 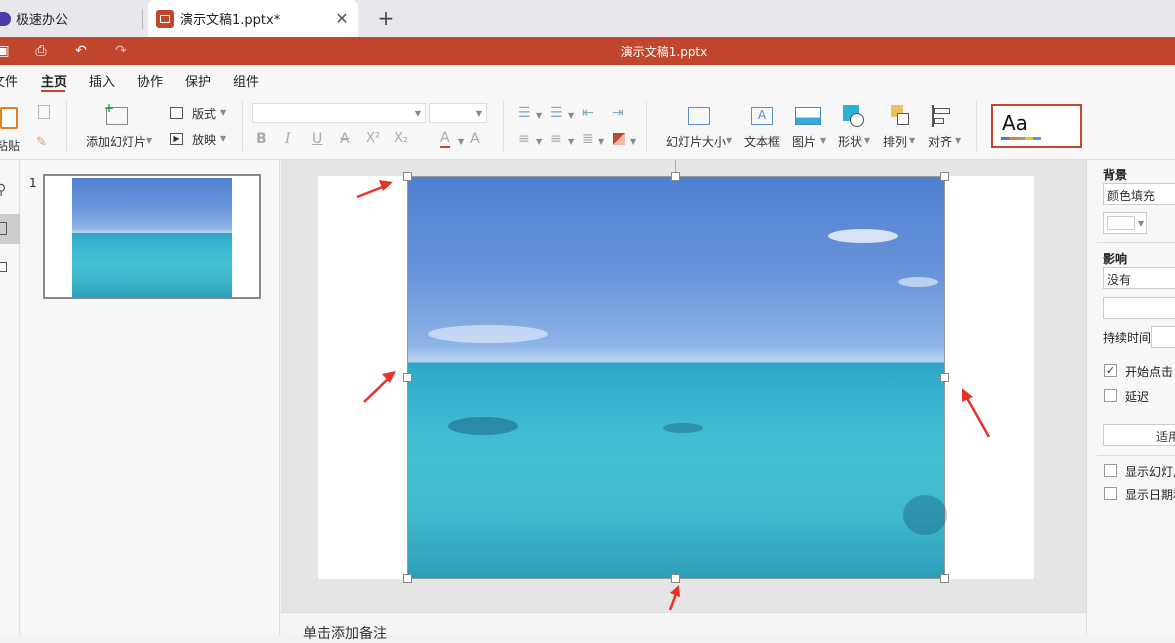 What do you see at coordinates (1149, 372) in the screenshot?
I see `start-on-click-label: 开始点击` at bounding box center [1149, 372].